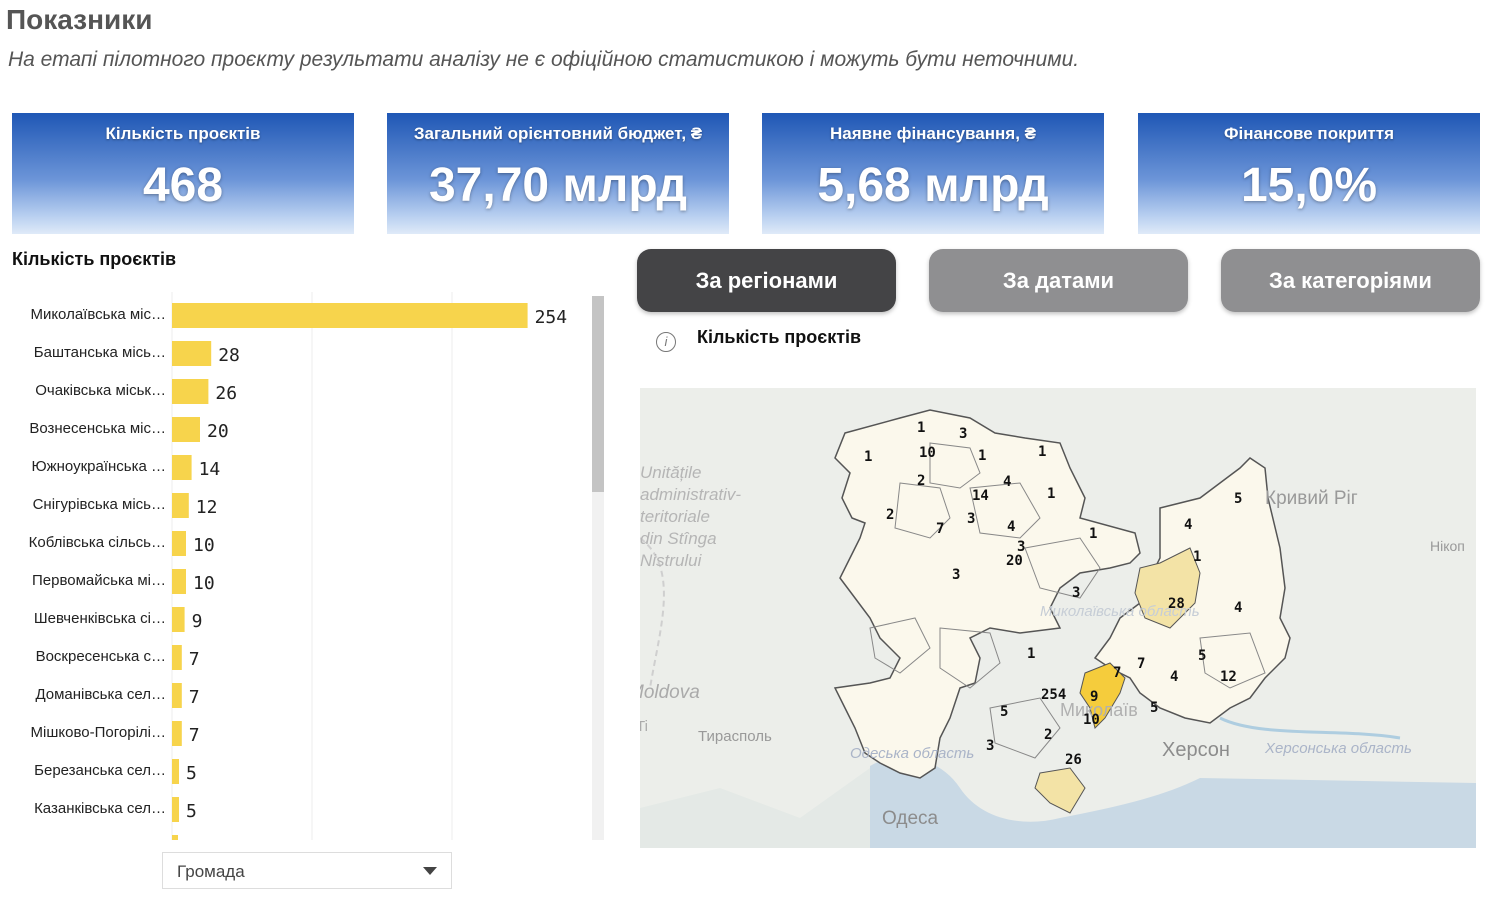  I want to click on community-dropdown: Громада, so click(307, 870).